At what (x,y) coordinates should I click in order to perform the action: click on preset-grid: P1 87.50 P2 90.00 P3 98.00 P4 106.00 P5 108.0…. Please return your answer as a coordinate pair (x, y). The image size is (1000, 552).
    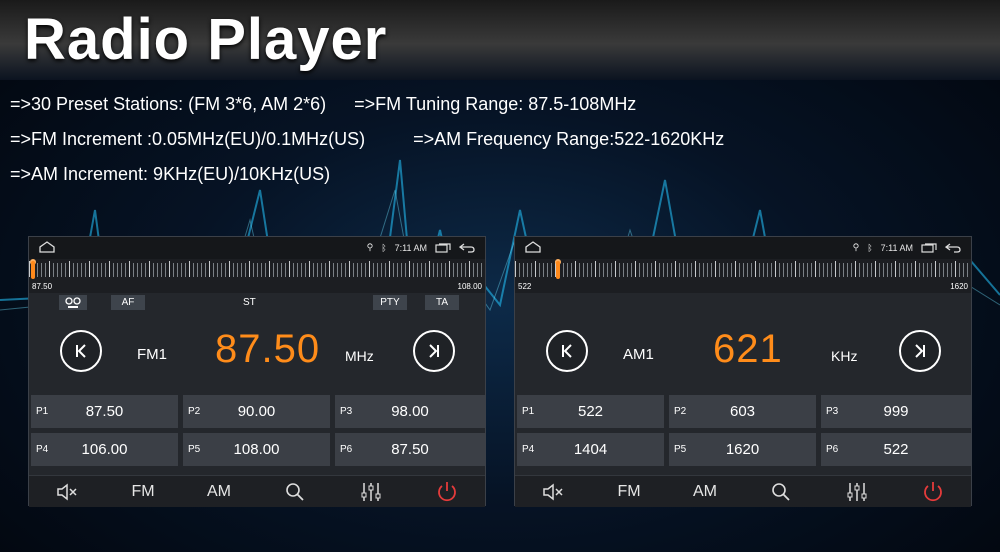
    Looking at the image, I should click on (258, 432).